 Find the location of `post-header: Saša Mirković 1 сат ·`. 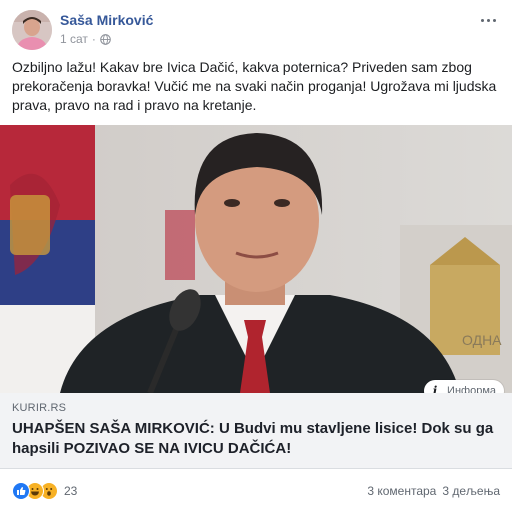

post-header: Saša Mirković 1 сат · is located at coordinates (256, 30).